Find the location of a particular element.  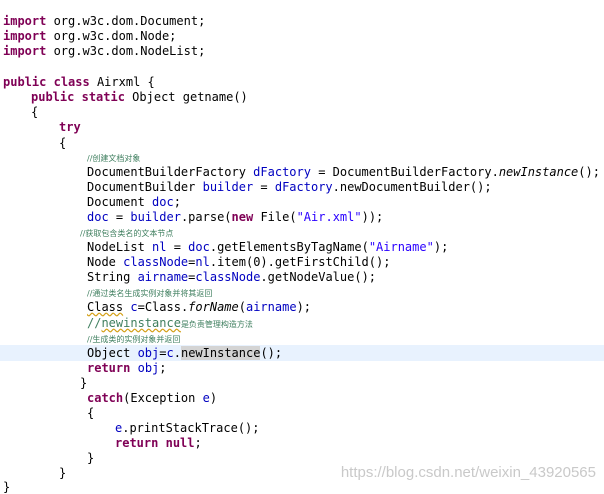

type-name: Node is located at coordinates (105, 262).